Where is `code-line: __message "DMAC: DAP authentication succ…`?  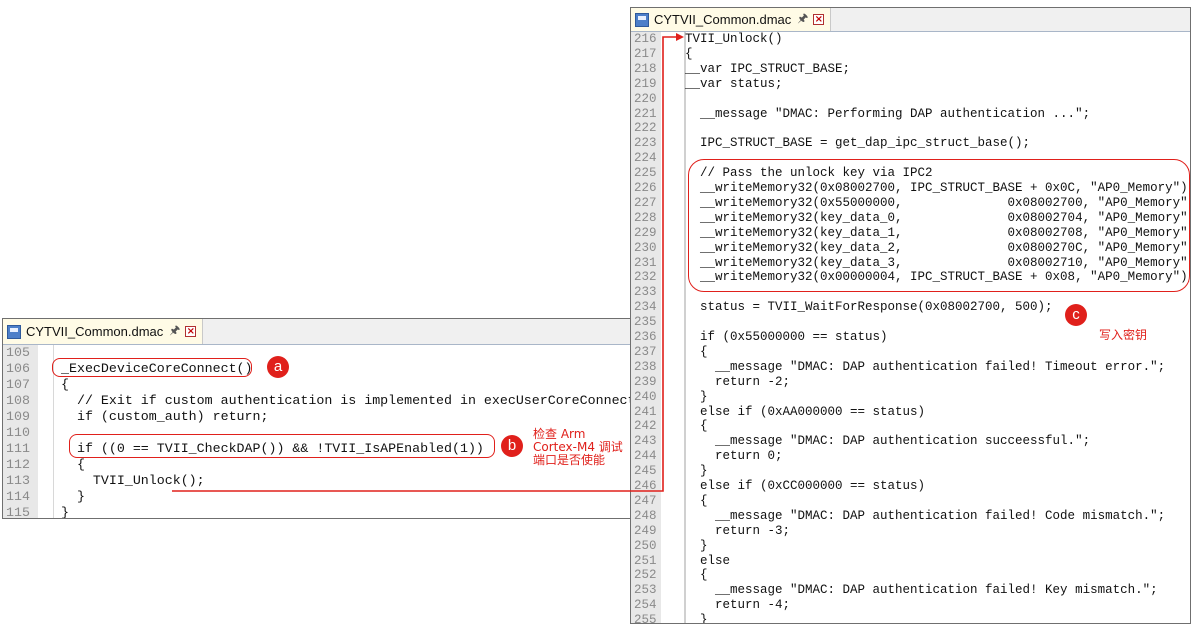
code-line: __message "DMAC: DAP authentication succ… is located at coordinates (887, 441).